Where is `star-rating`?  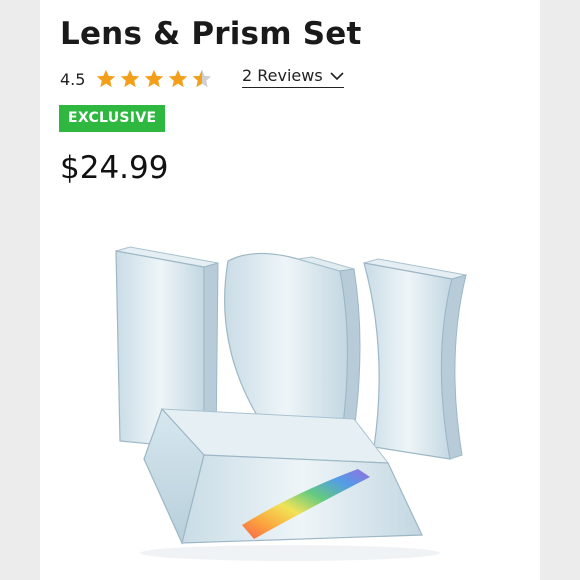 star-rating is located at coordinates (155, 79).